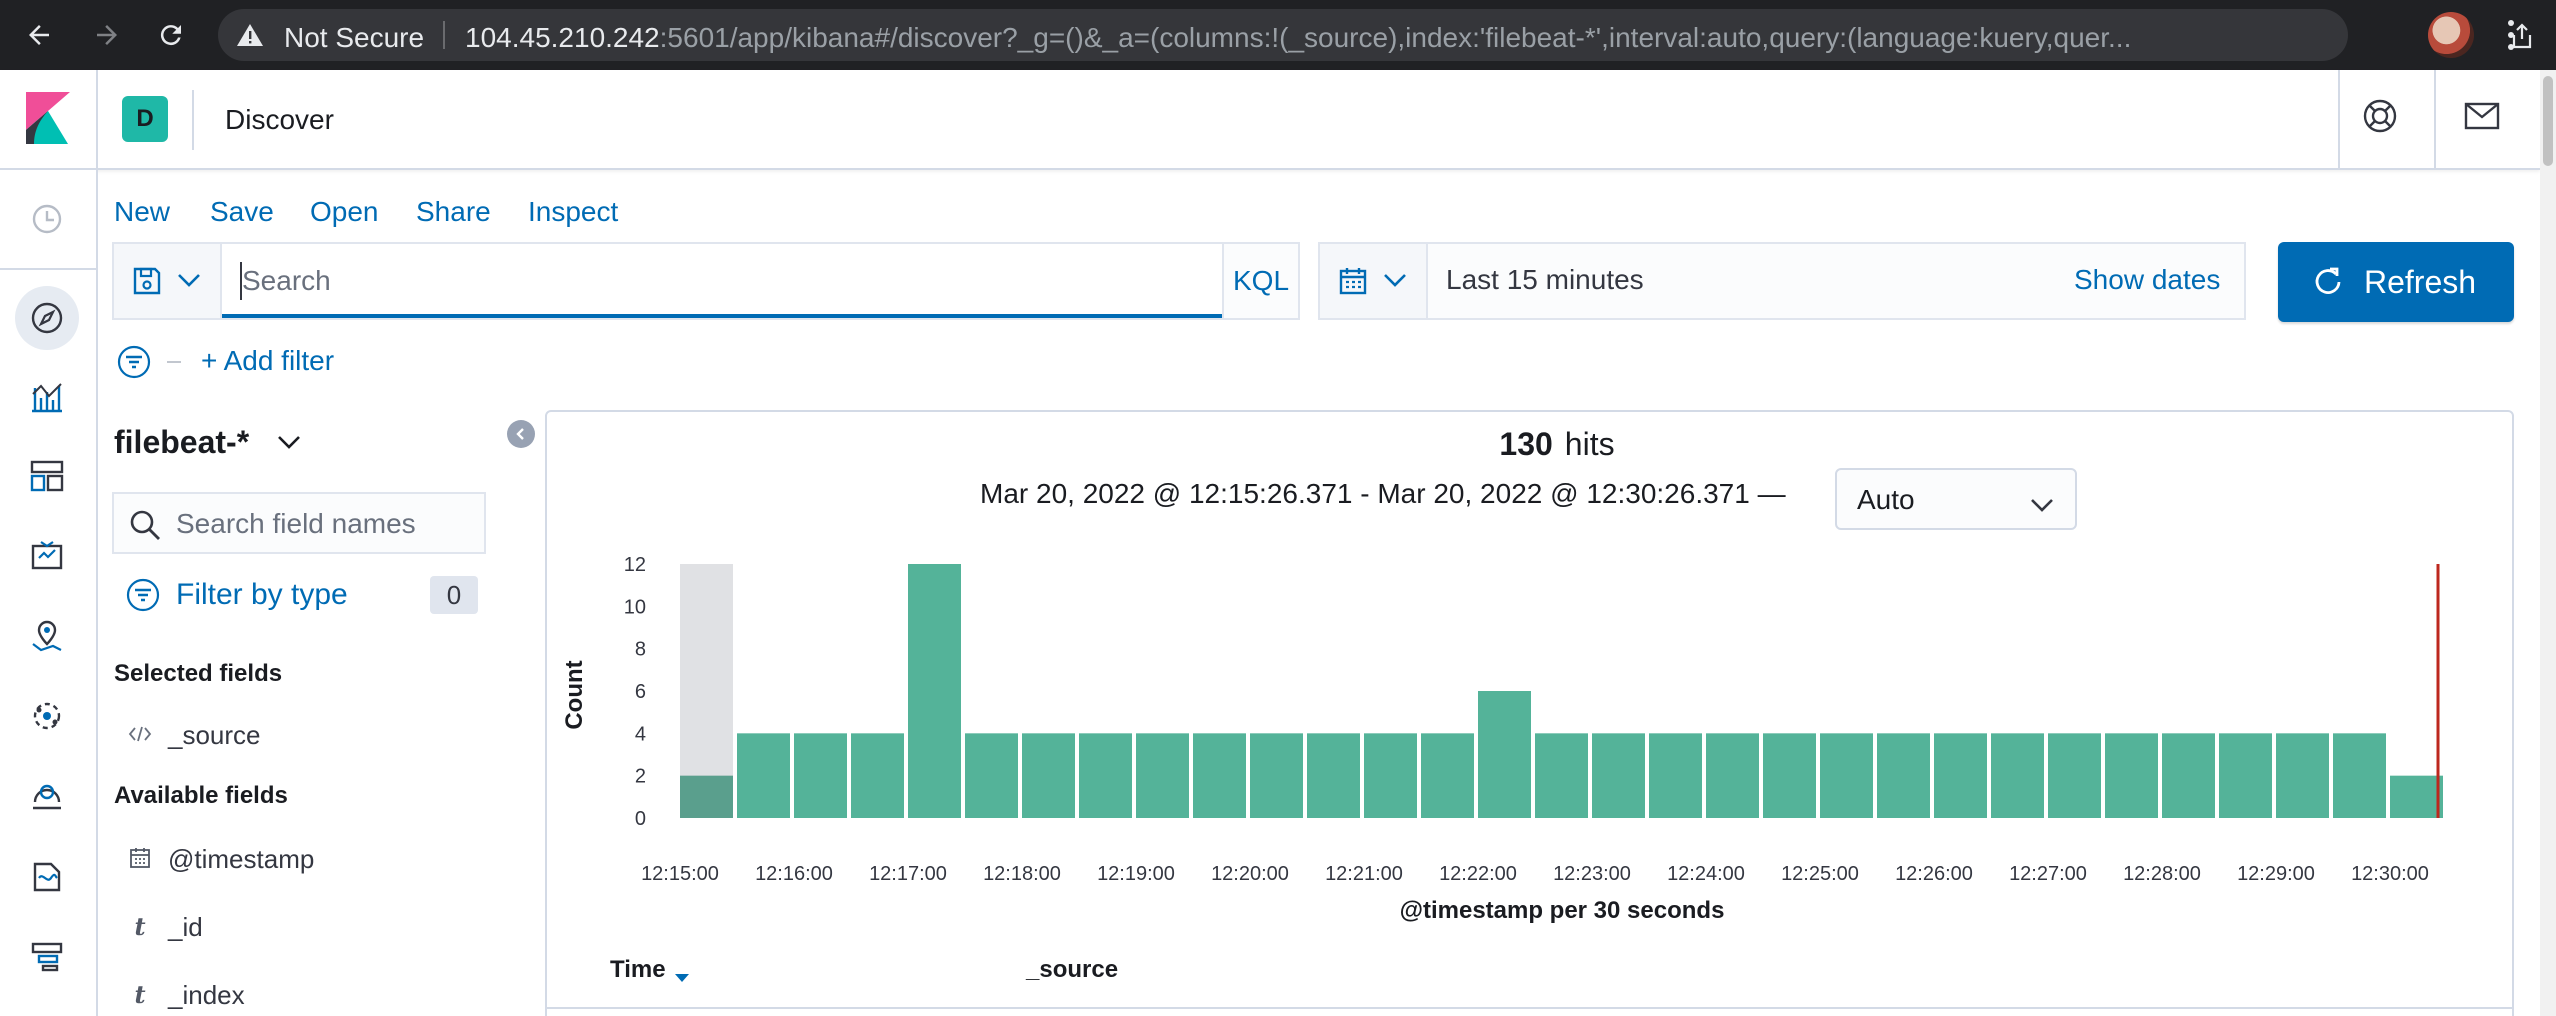 This screenshot has height=1016, width=2556. Describe the element at coordinates (171, 35) in the screenshot. I see `reload-icon` at that location.